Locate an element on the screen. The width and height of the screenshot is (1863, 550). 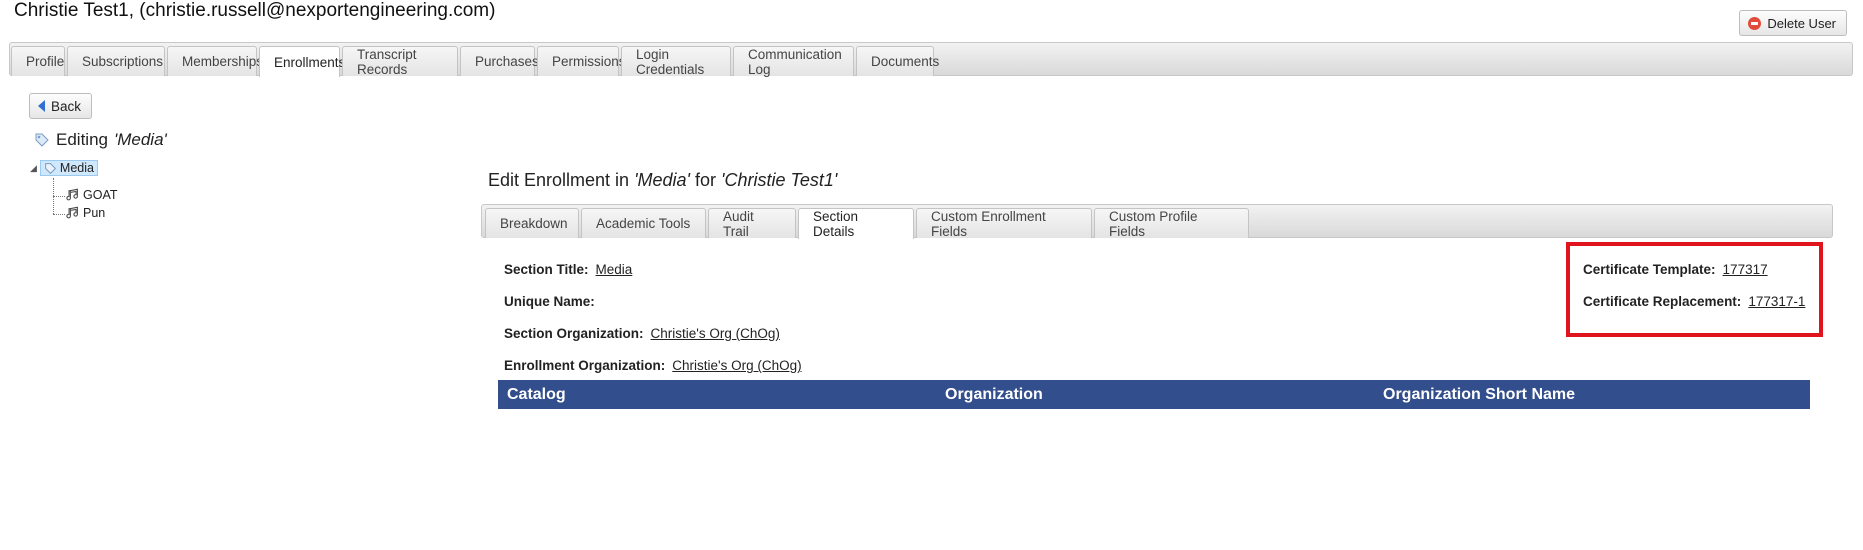
tab-memberships: Memberships is located at coordinates (215, 61).